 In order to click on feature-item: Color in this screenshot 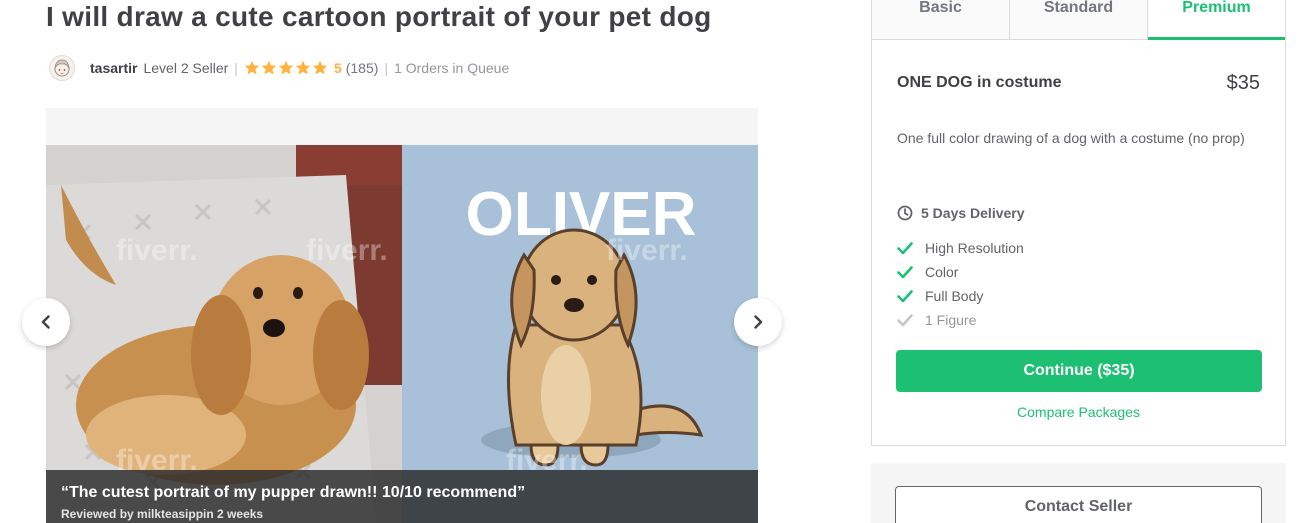, I will do `click(960, 272)`.